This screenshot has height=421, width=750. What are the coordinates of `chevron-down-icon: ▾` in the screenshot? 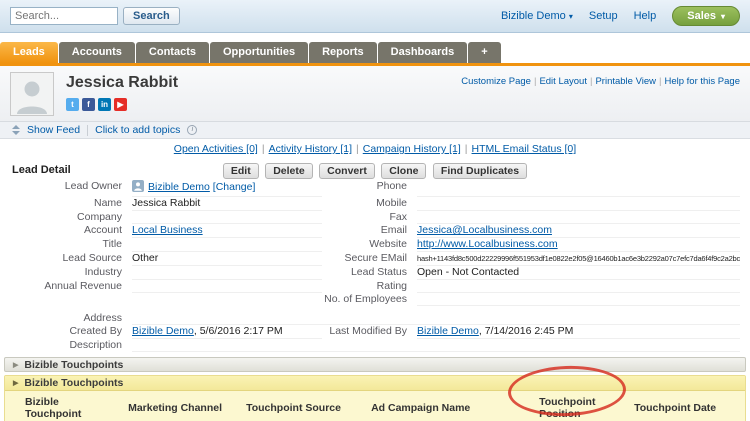 It's located at (722, 16).